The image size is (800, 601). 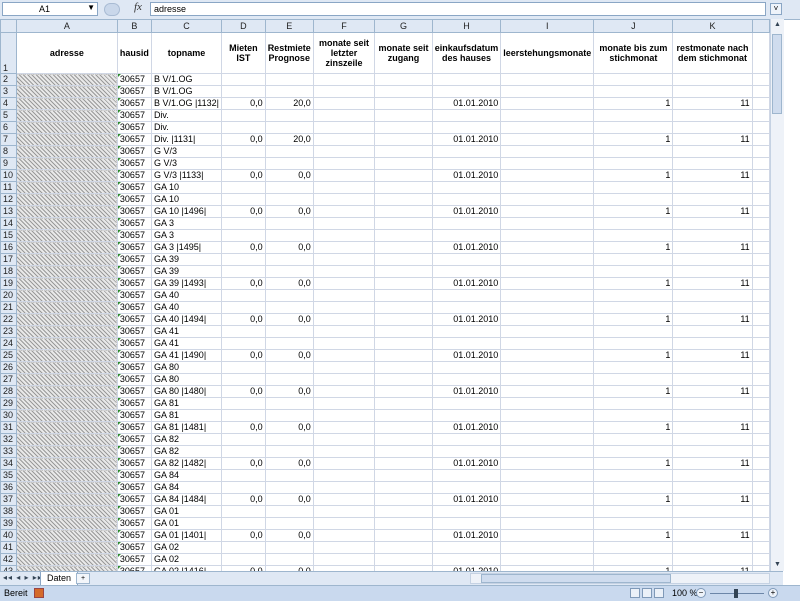 I want to click on column-header: J, so click(x=633, y=26).